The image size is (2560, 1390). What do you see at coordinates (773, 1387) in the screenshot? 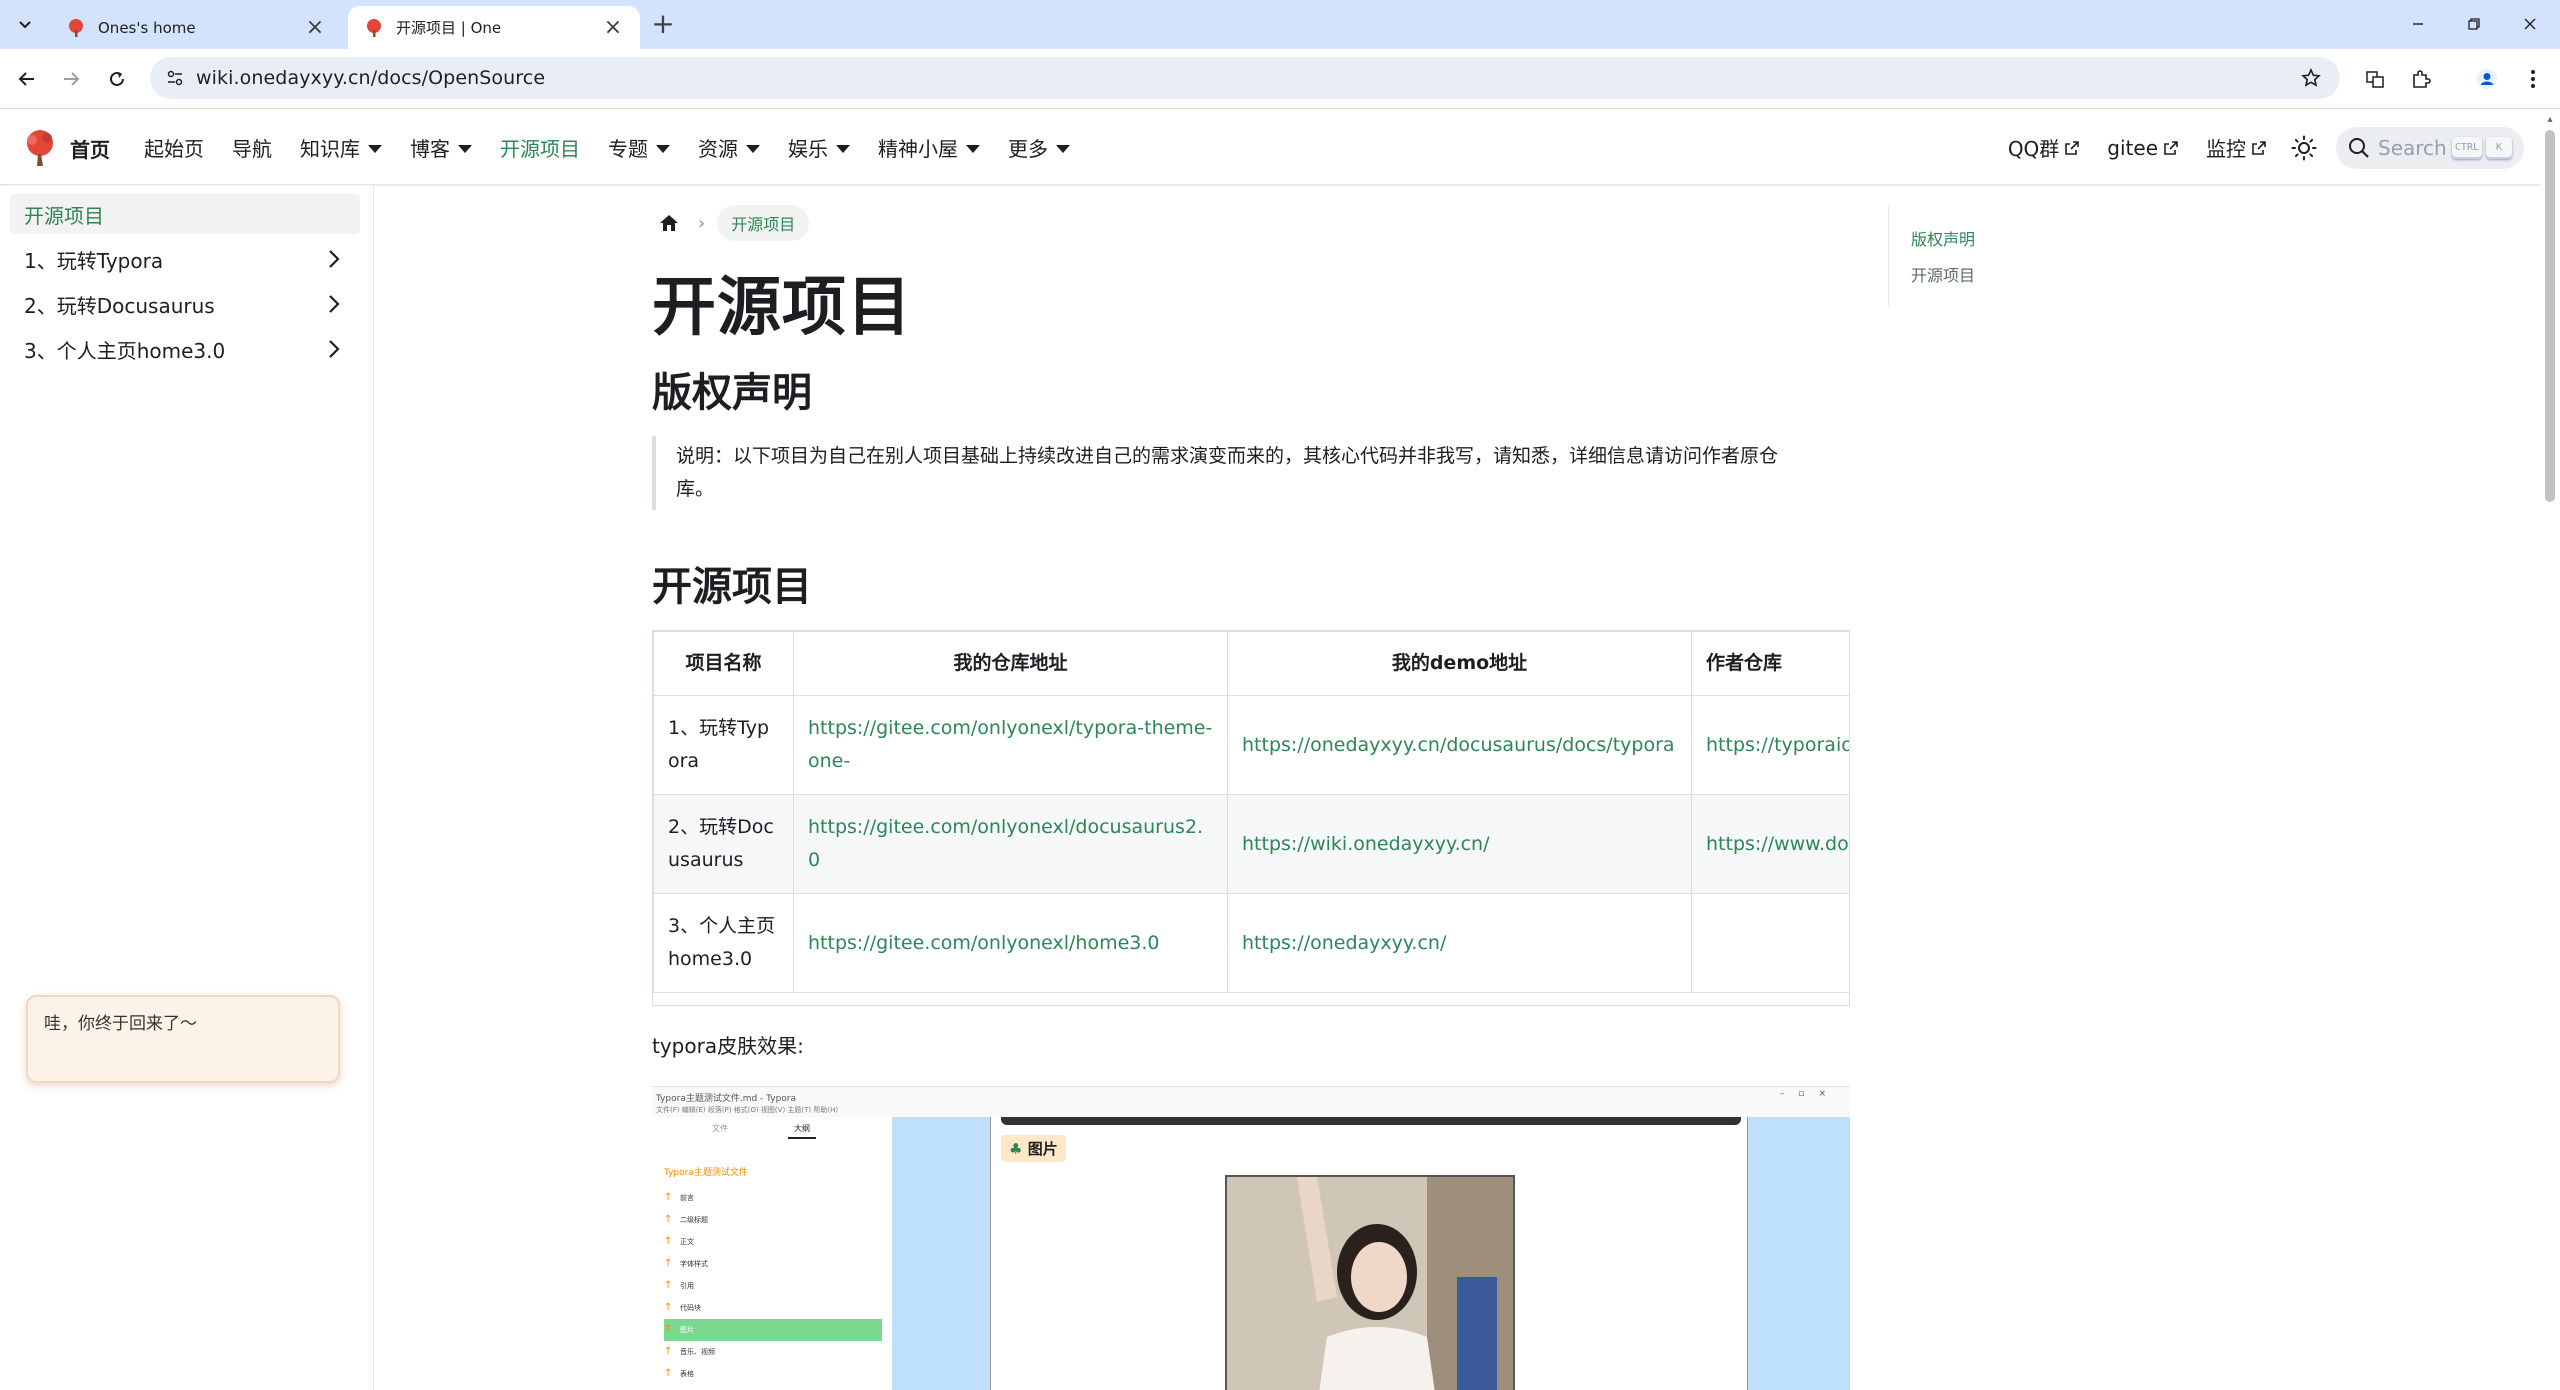
I see `preview-outline-item: 链接` at bounding box center [773, 1387].